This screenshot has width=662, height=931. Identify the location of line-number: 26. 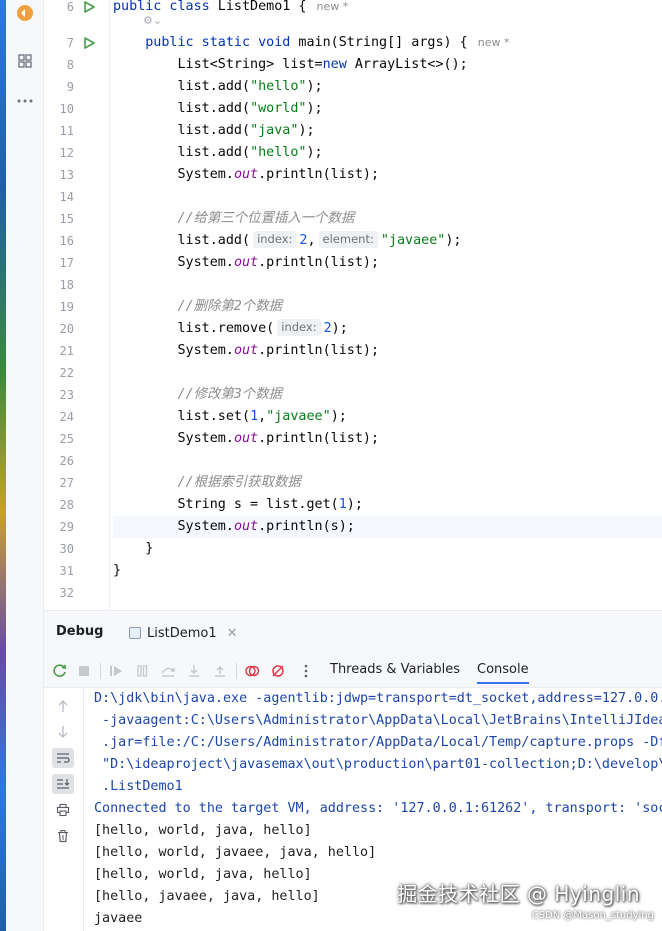
(66, 461).